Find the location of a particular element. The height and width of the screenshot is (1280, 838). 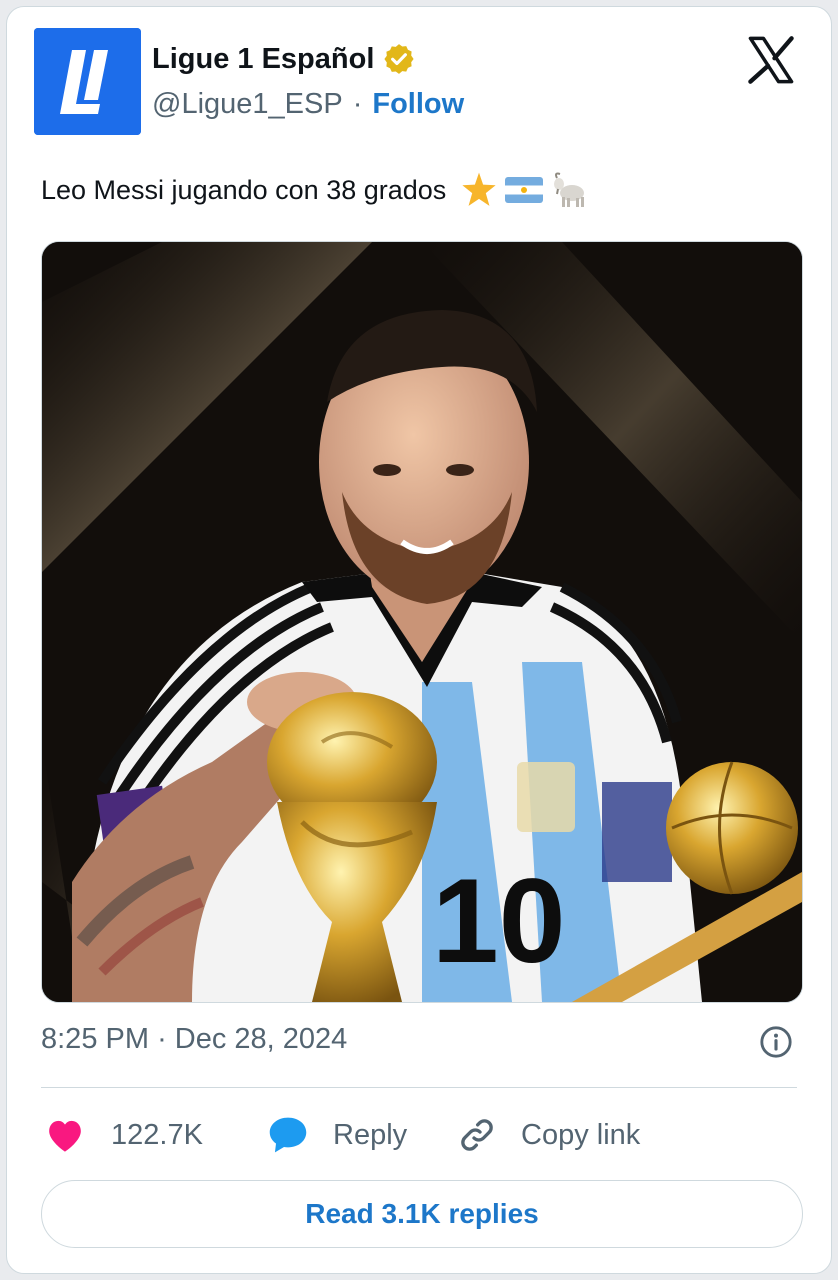

account-handle: @Ligue1_ESP is located at coordinates (247, 104).